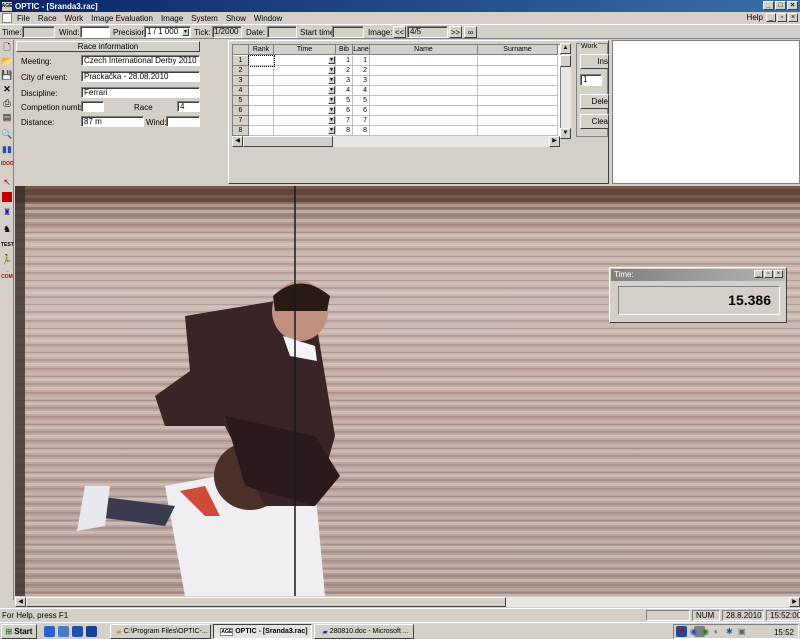 The height and width of the screenshot is (639, 800). Describe the element at coordinates (742, 631) in the screenshot. I see `tray-display-icon: ▣` at that location.